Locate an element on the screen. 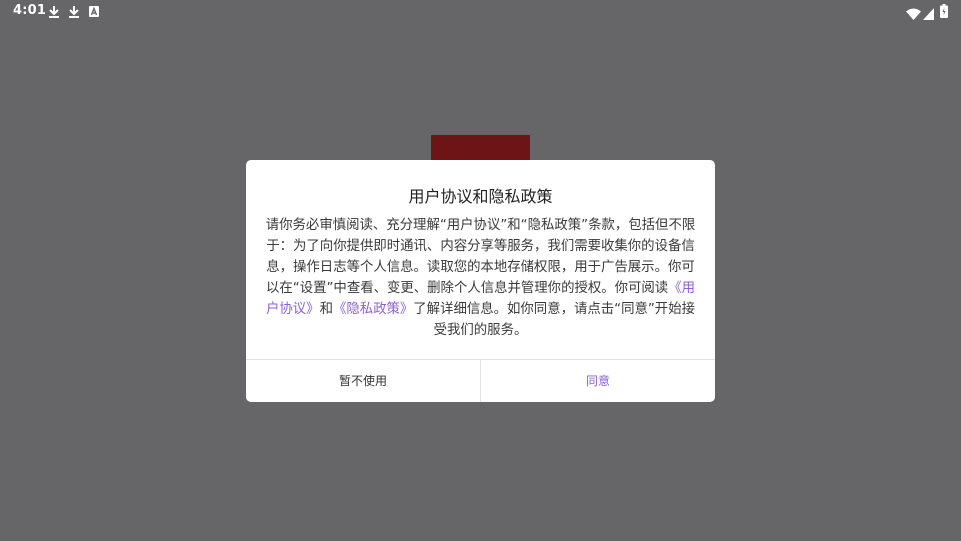 This screenshot has height=541, width=961. signal-icon is located at coordinates (928, 14).